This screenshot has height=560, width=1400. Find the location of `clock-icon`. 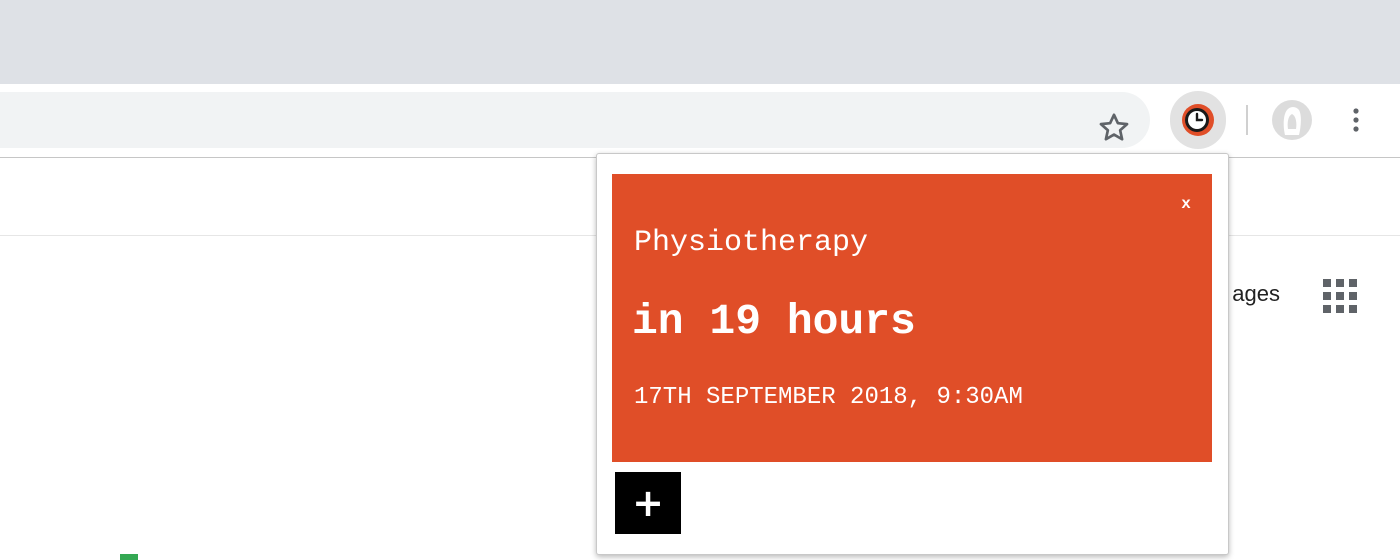

clock-icon is located at coordinates (1198, 120).